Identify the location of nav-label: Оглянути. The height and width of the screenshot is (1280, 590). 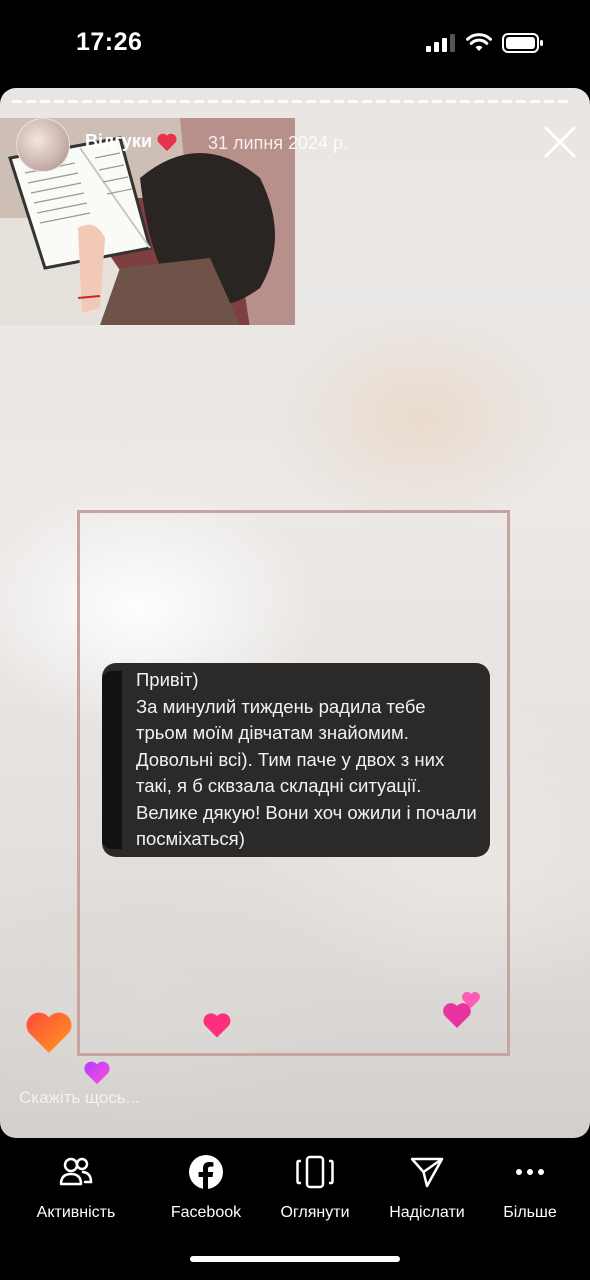
(315, 1212).